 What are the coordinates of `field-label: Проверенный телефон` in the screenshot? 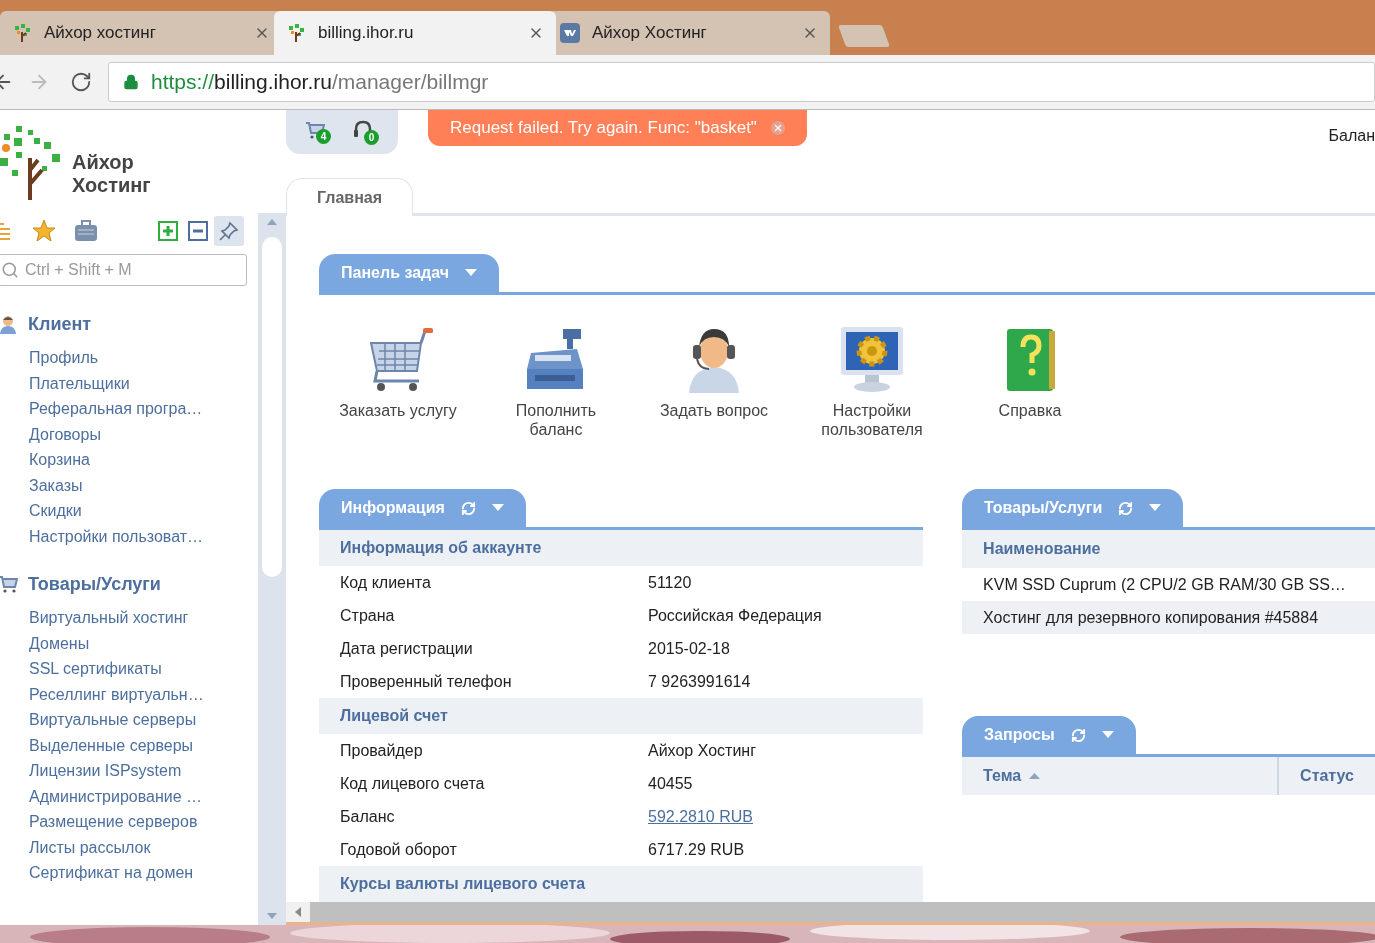 It's located at (426, 681).